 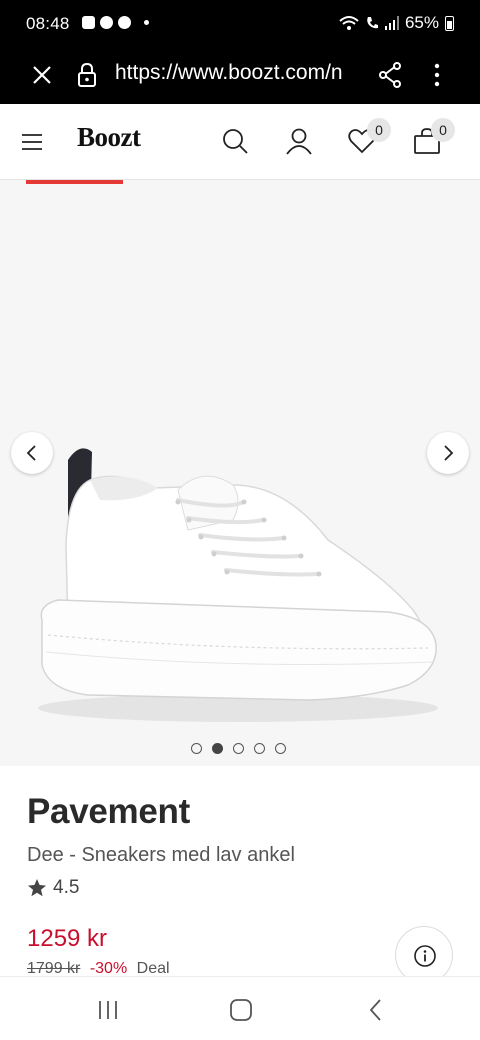 What do you see at coordinates (88, 22) in the screenshot?
I see `gallery-icon` at bounding box center [88, 22].